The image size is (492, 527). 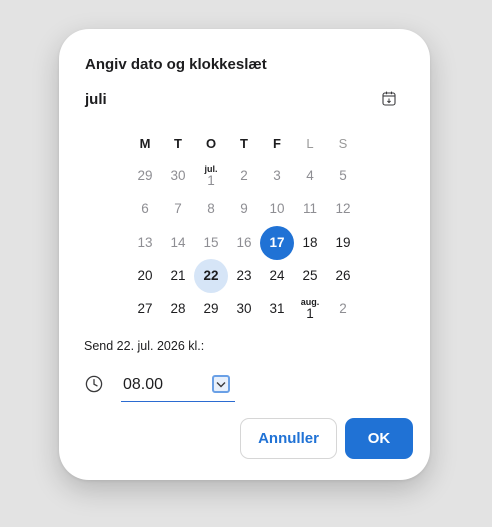 What do you see at coordinates (145, 143) in the screenshot?
I see `weekday-label: M` at bounding box center [145, 143].